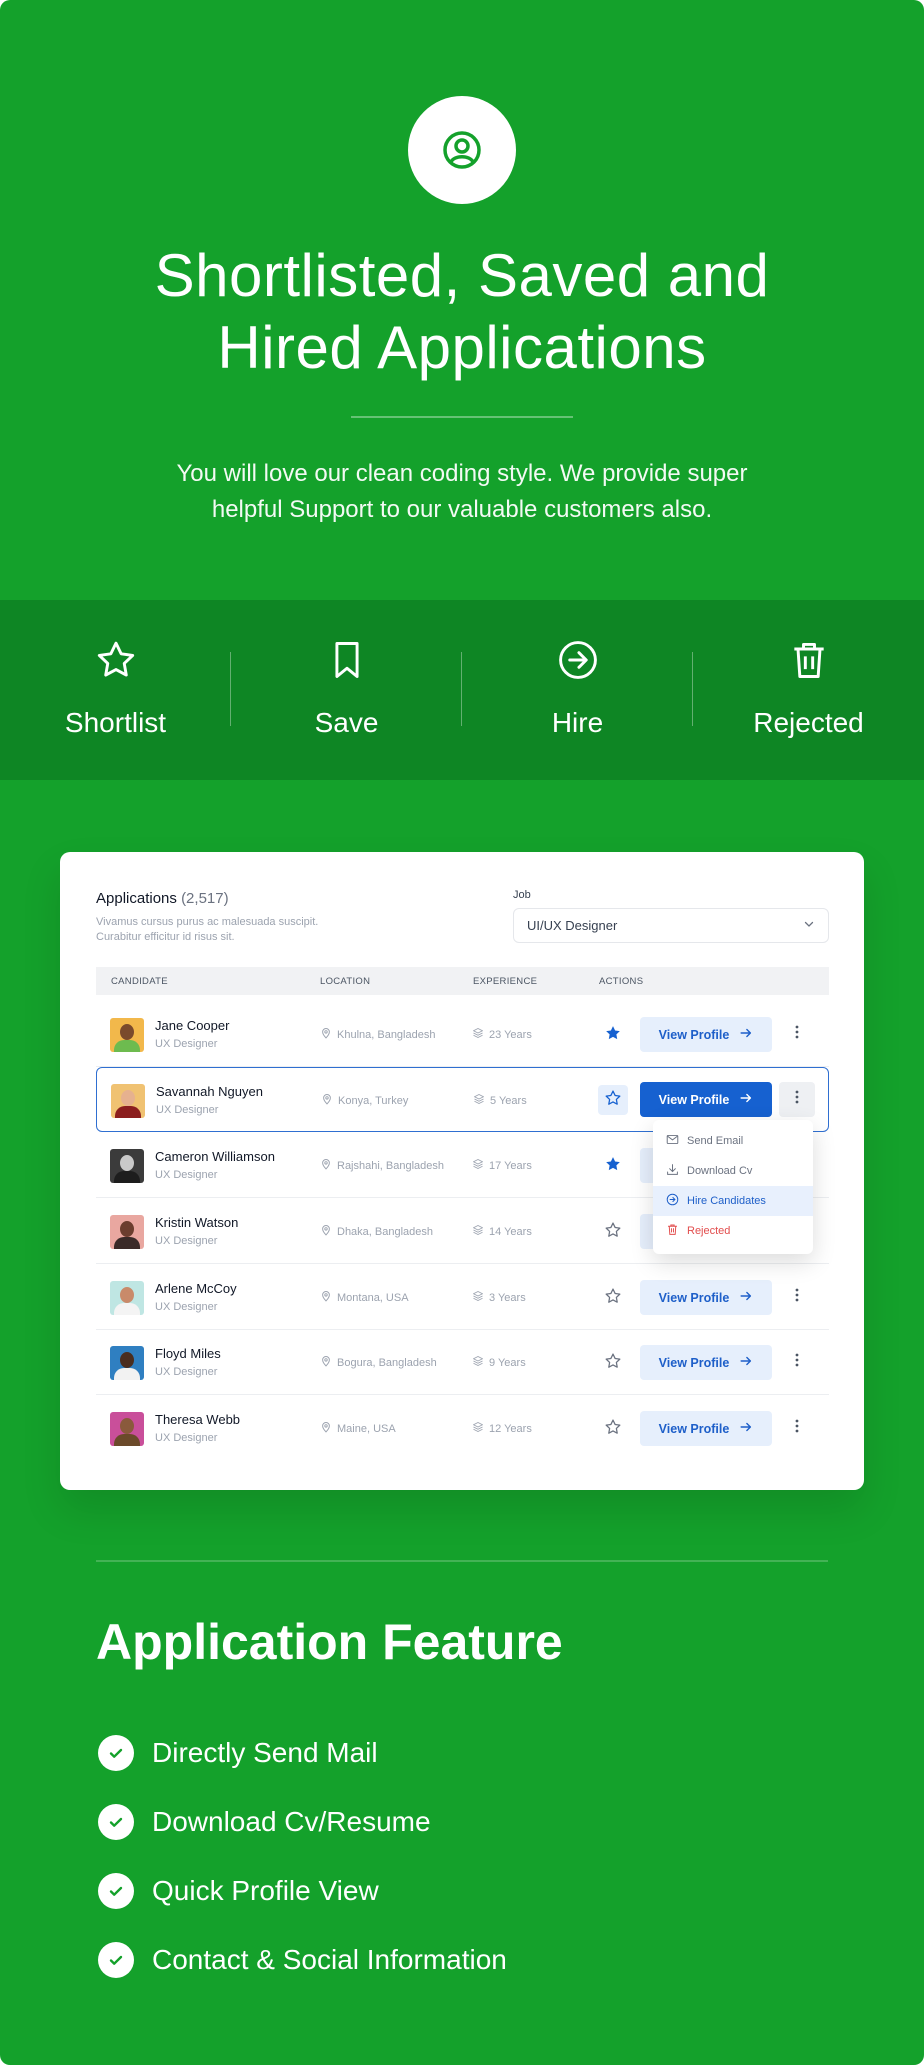 Image resolution: width=924 pixels, height=2065 pixels. What do you see at coordinates (115, 722) in the screenshot?
I see `strip-label: Shortlist` at bounding box center [115, 722].